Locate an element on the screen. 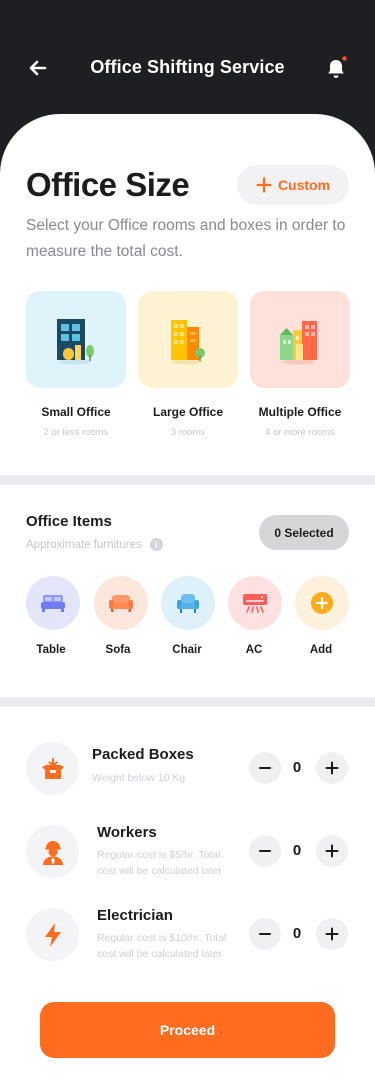  packed-boxes-title: Packed Boxes is located at coordinates (143, 754).